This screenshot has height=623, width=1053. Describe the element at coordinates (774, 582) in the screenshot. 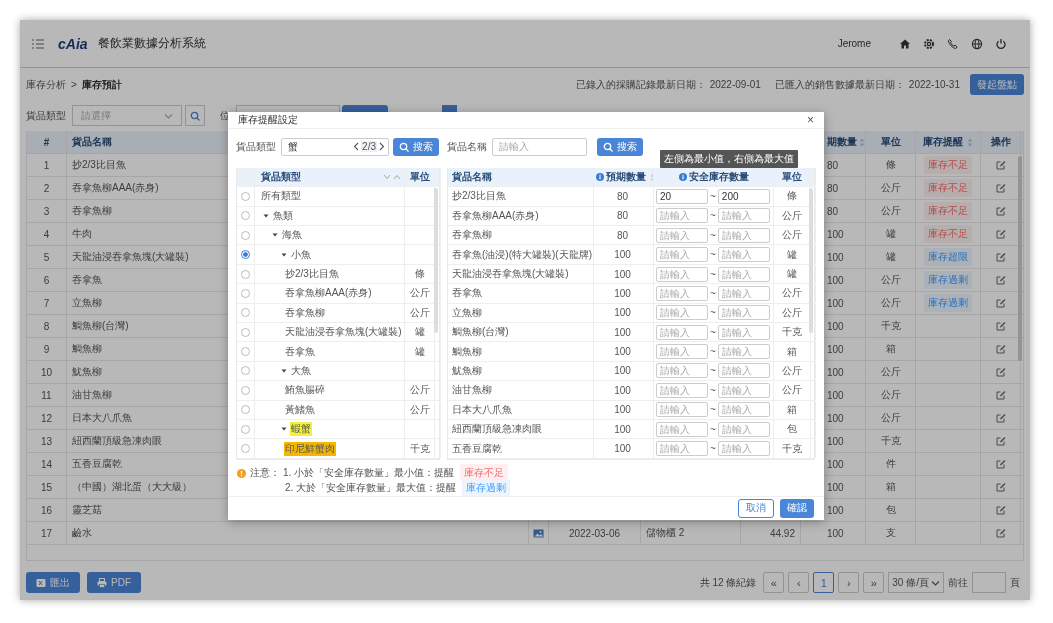

I see `first-page-button: «` at that location.